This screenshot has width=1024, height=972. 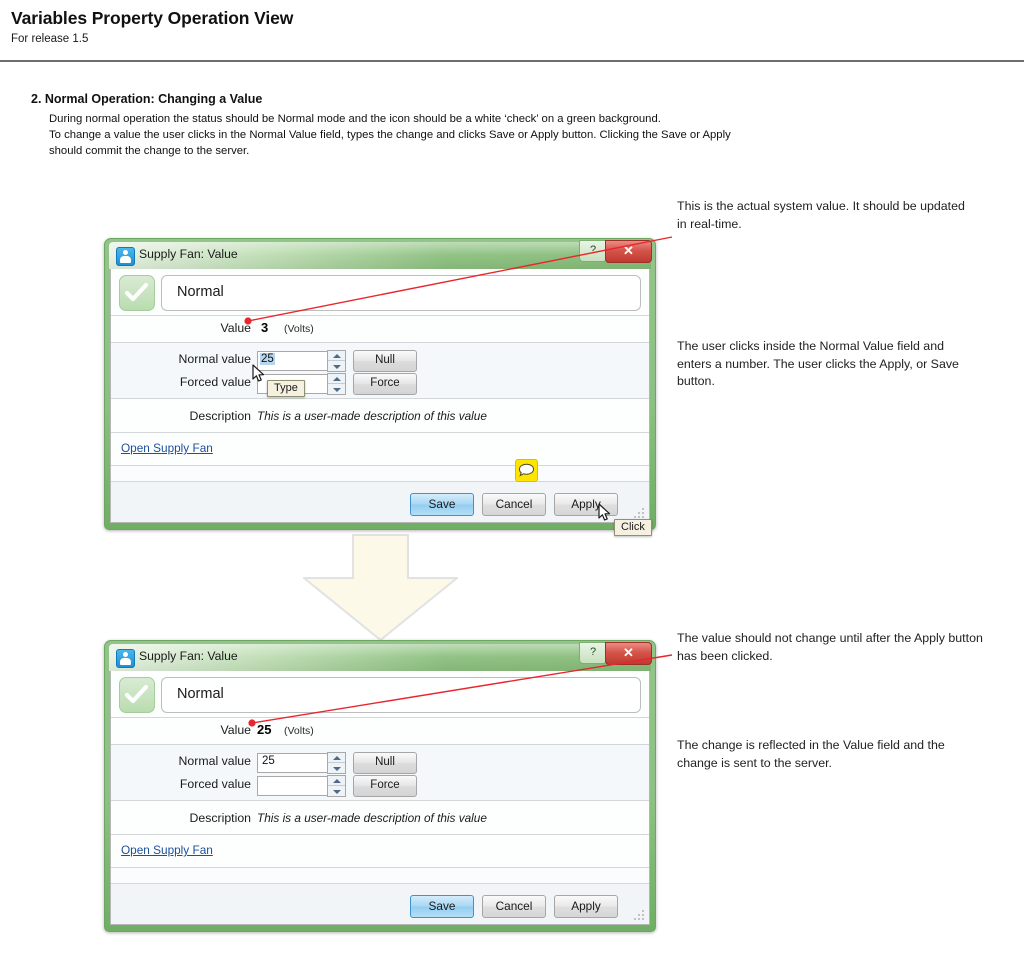 I want to click on section-body-line: should commit the change to the server., so click(x=149, y=151).